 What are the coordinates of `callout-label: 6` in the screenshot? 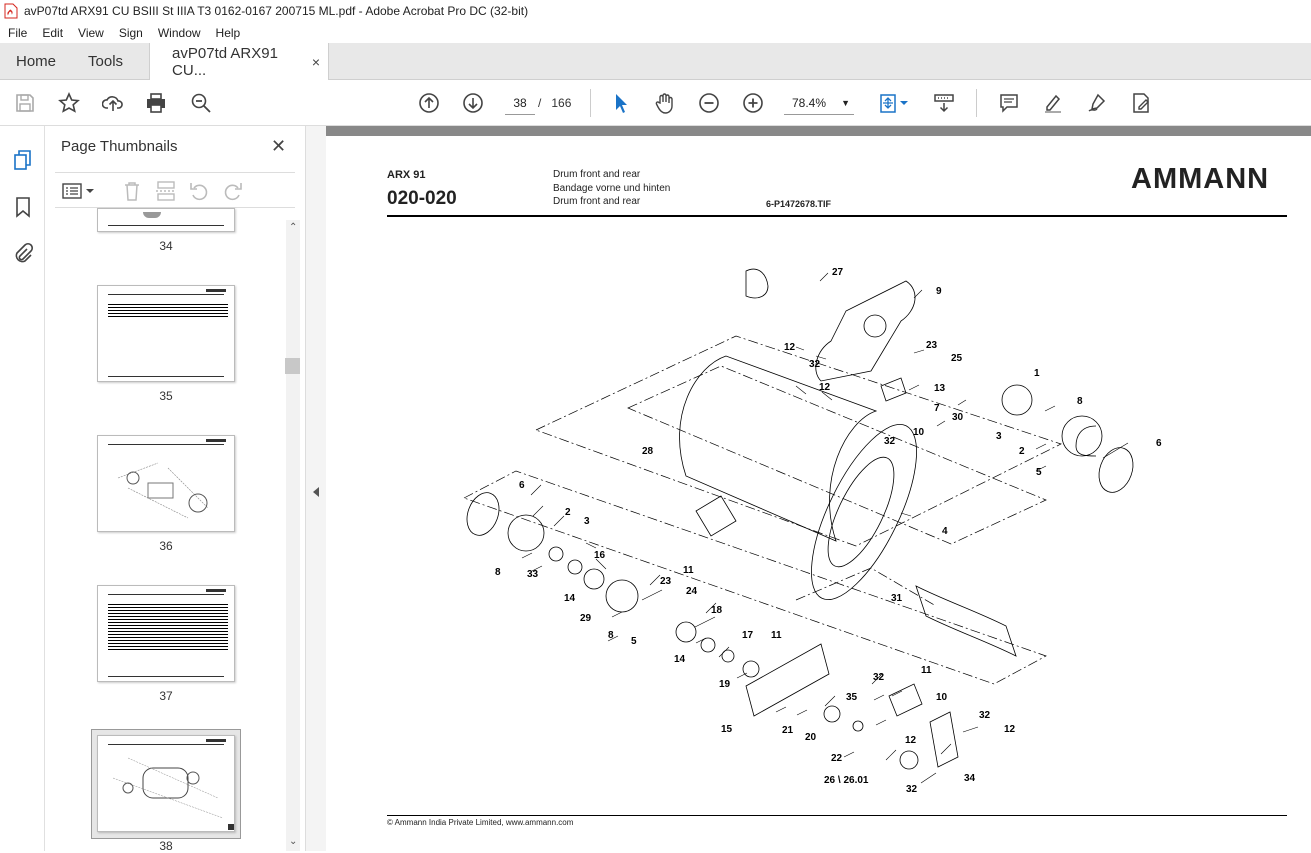 It's located at (522, 485).